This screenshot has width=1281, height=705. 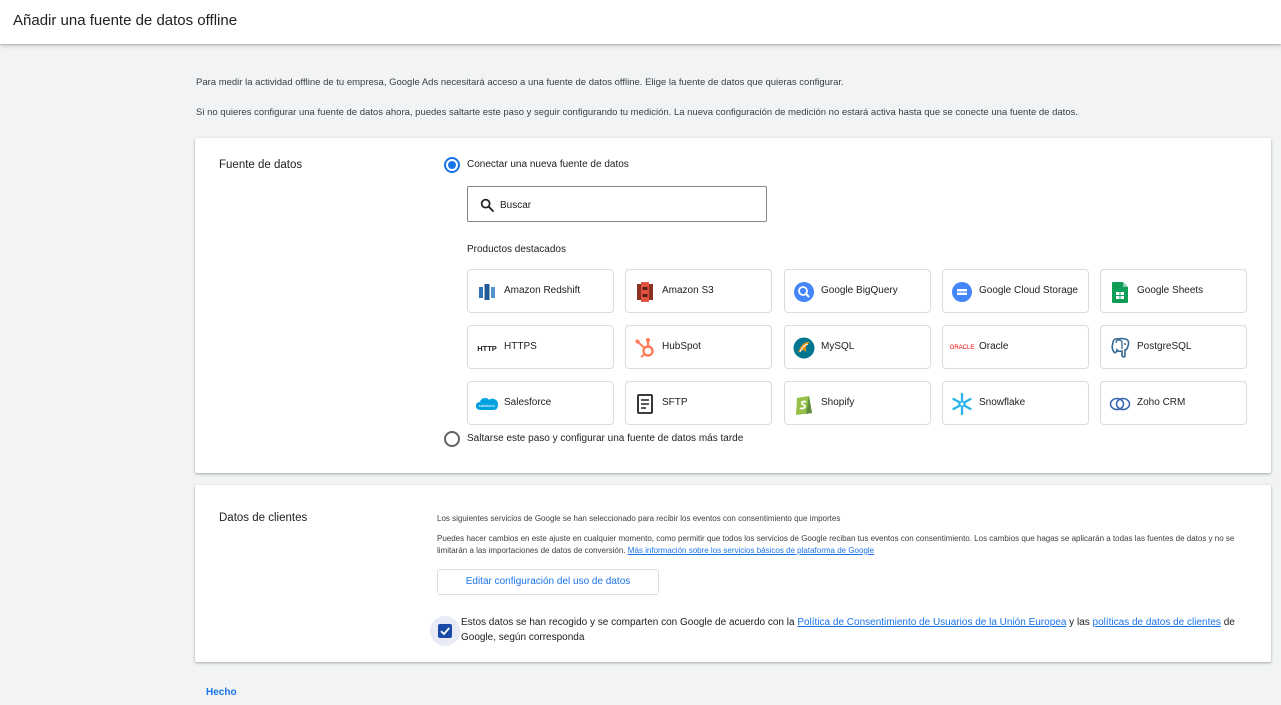 What do you see at coordinates (548, 164) in the screenshot?
I see `connect-radio-label: Conectar una nueva fuente de datos` at bounding box center [548, 164].